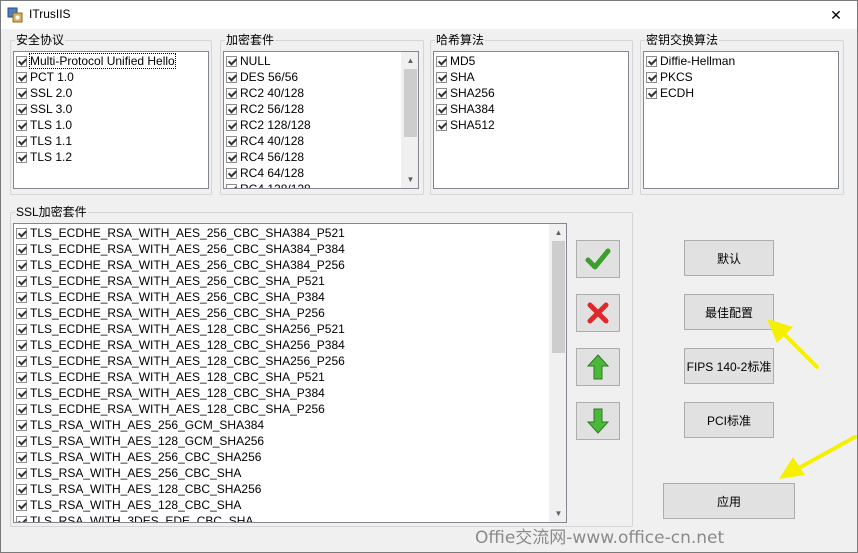 The height and width of the screenshot is (553, 858). What do you see at coordinates (557, 373) in the screenshot?
I see `ssl-suites-scrollbar: ▲ ▼` at bounding box center [557, 373].